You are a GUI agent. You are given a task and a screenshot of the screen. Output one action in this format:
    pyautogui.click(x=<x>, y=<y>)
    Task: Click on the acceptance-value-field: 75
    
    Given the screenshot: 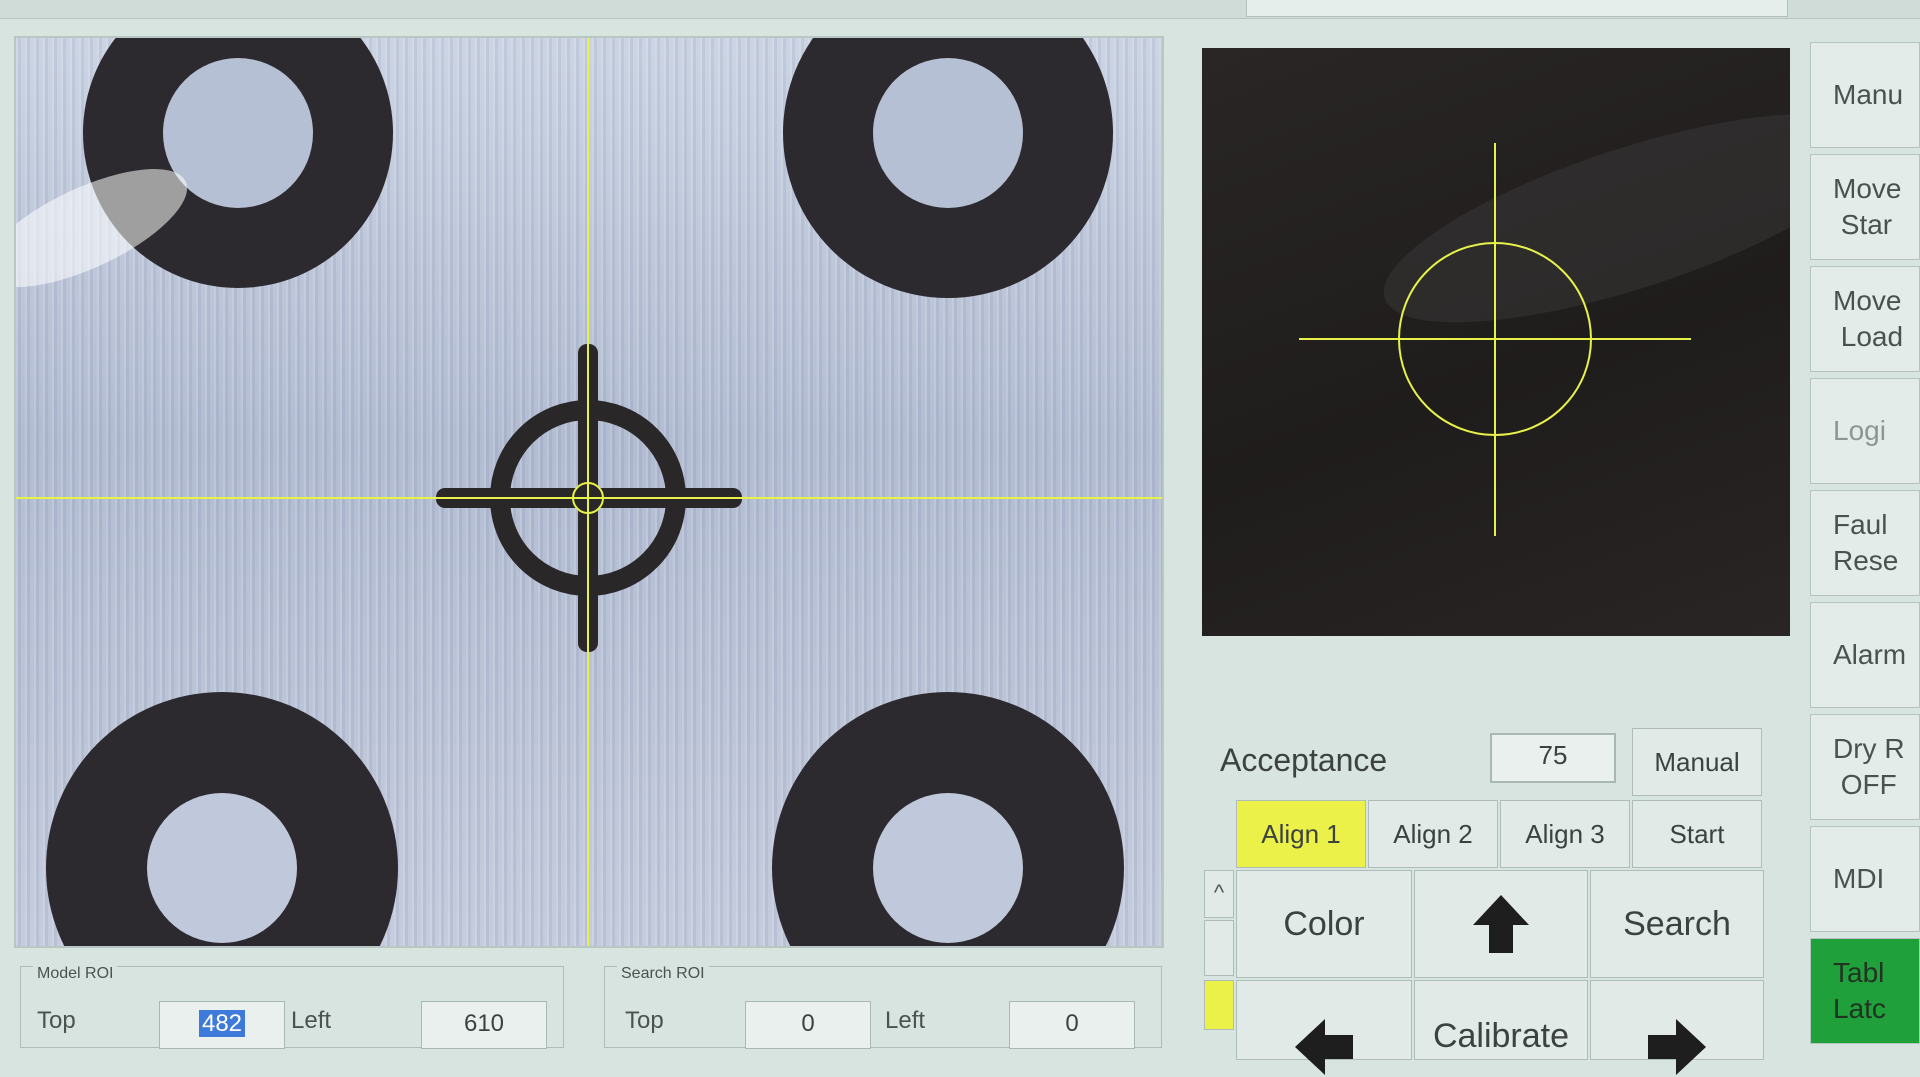 What is the action you would take?
    pyautogui.click(x=1553, y=758)
    